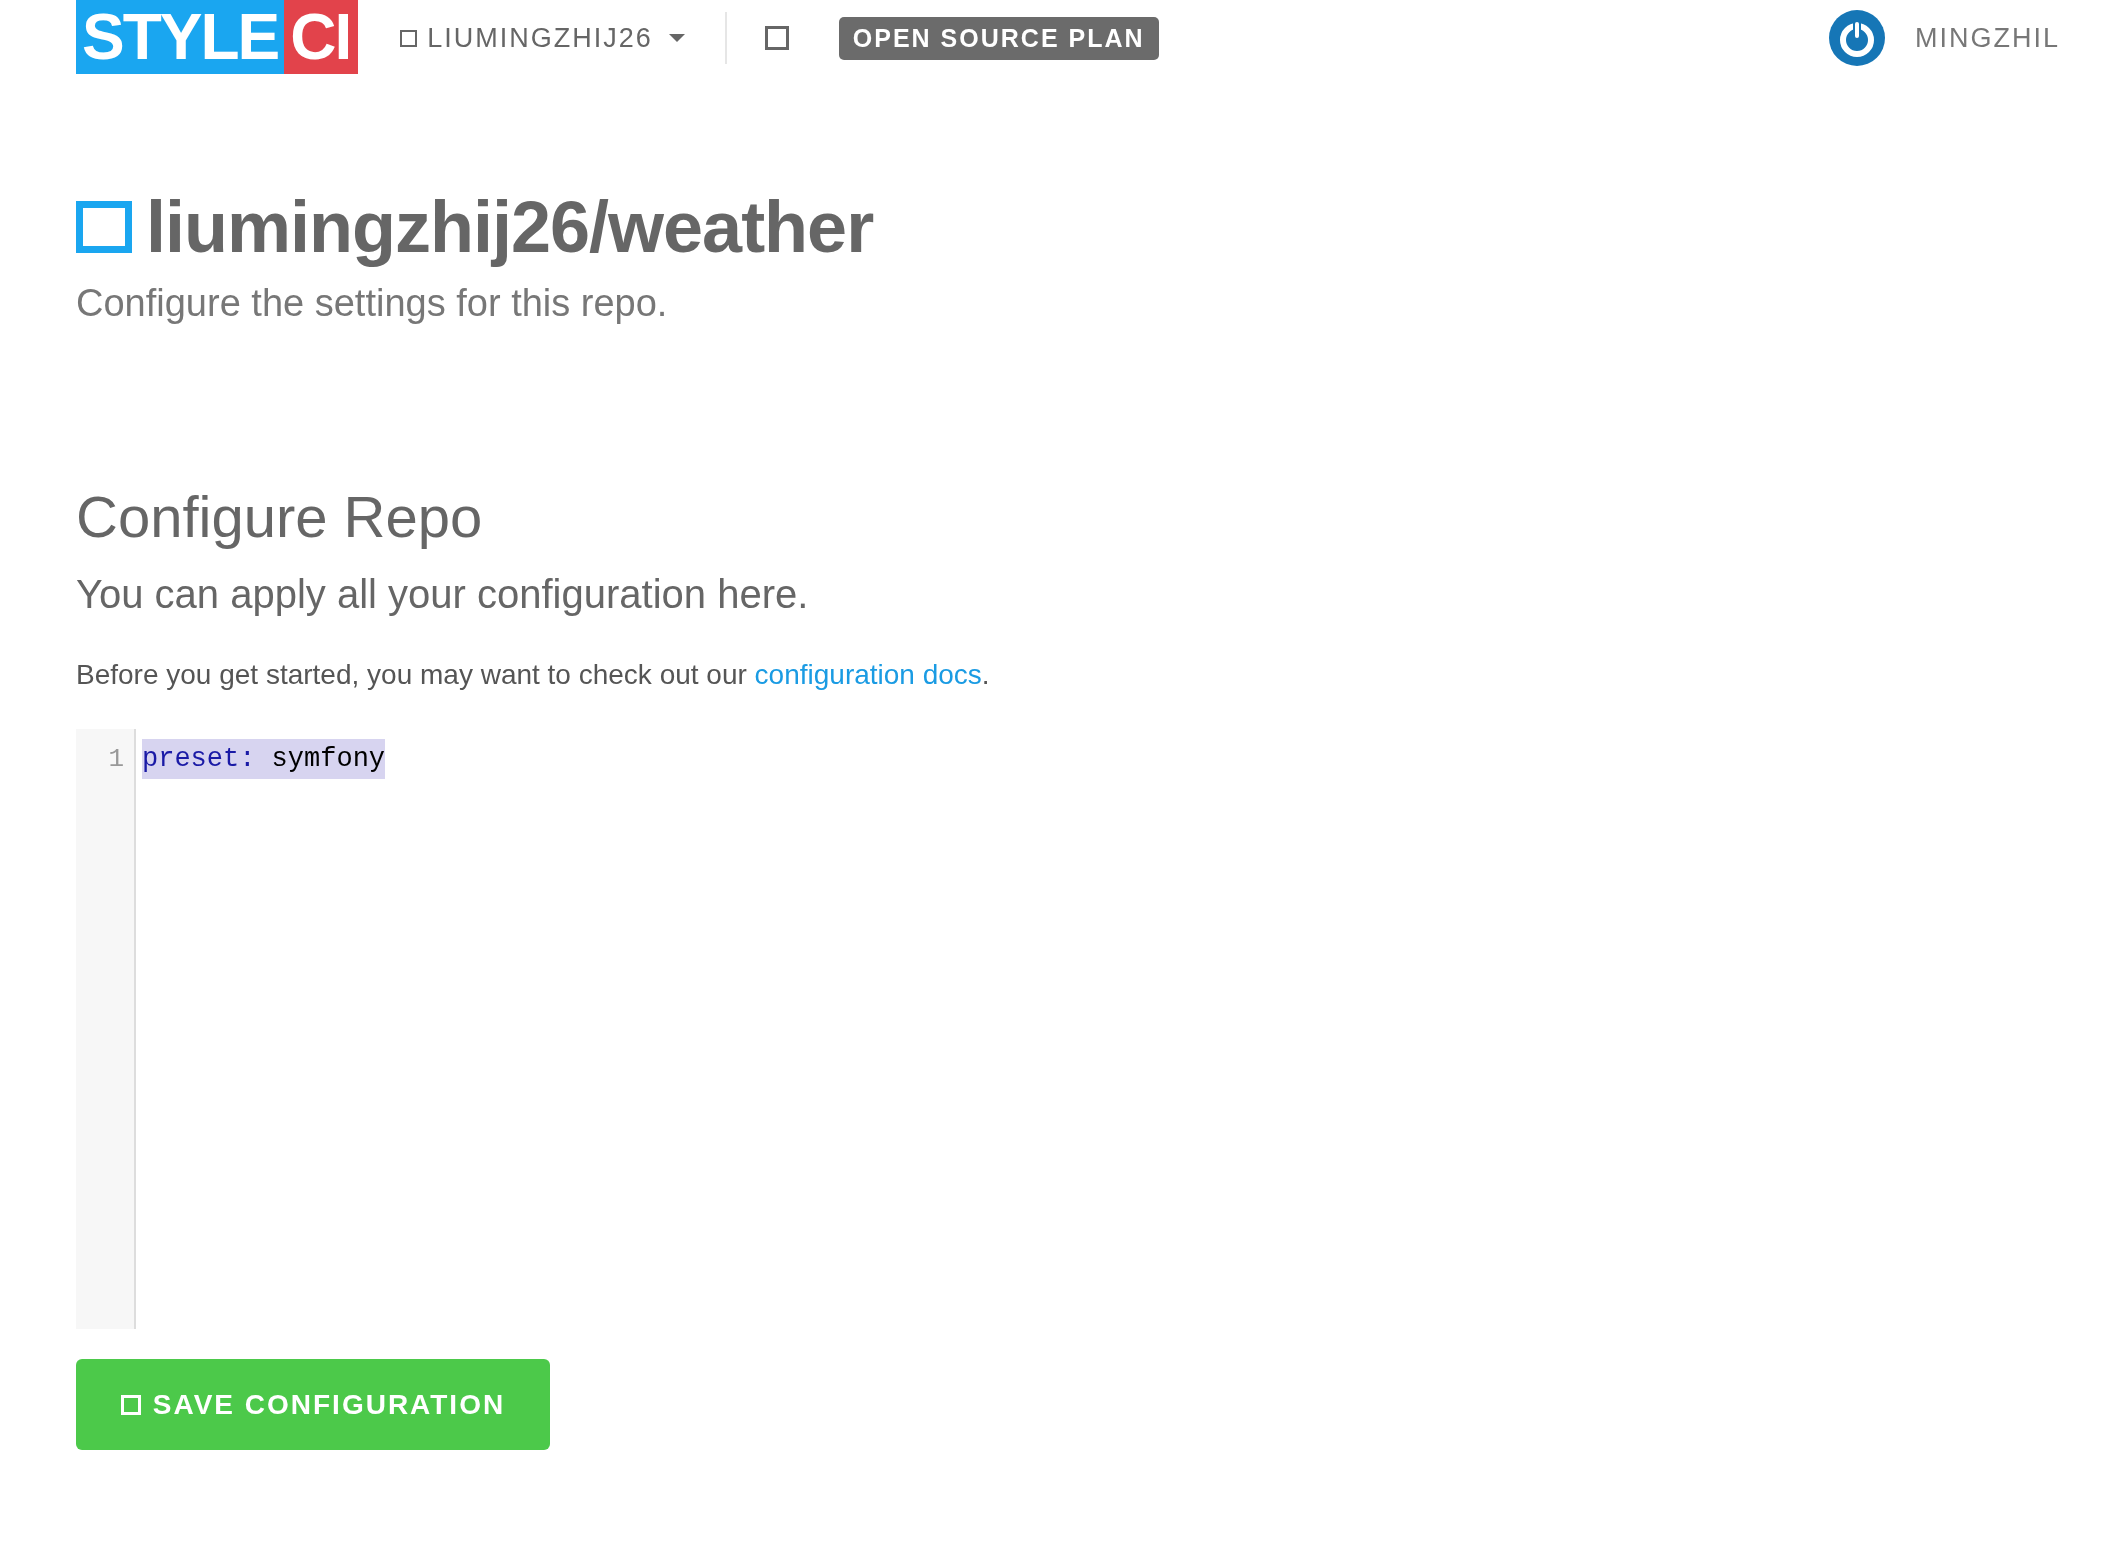 The height and width of the screenshot is (1558, 2126). I want to click on section-title: Configure Repo, so click(280, 516).